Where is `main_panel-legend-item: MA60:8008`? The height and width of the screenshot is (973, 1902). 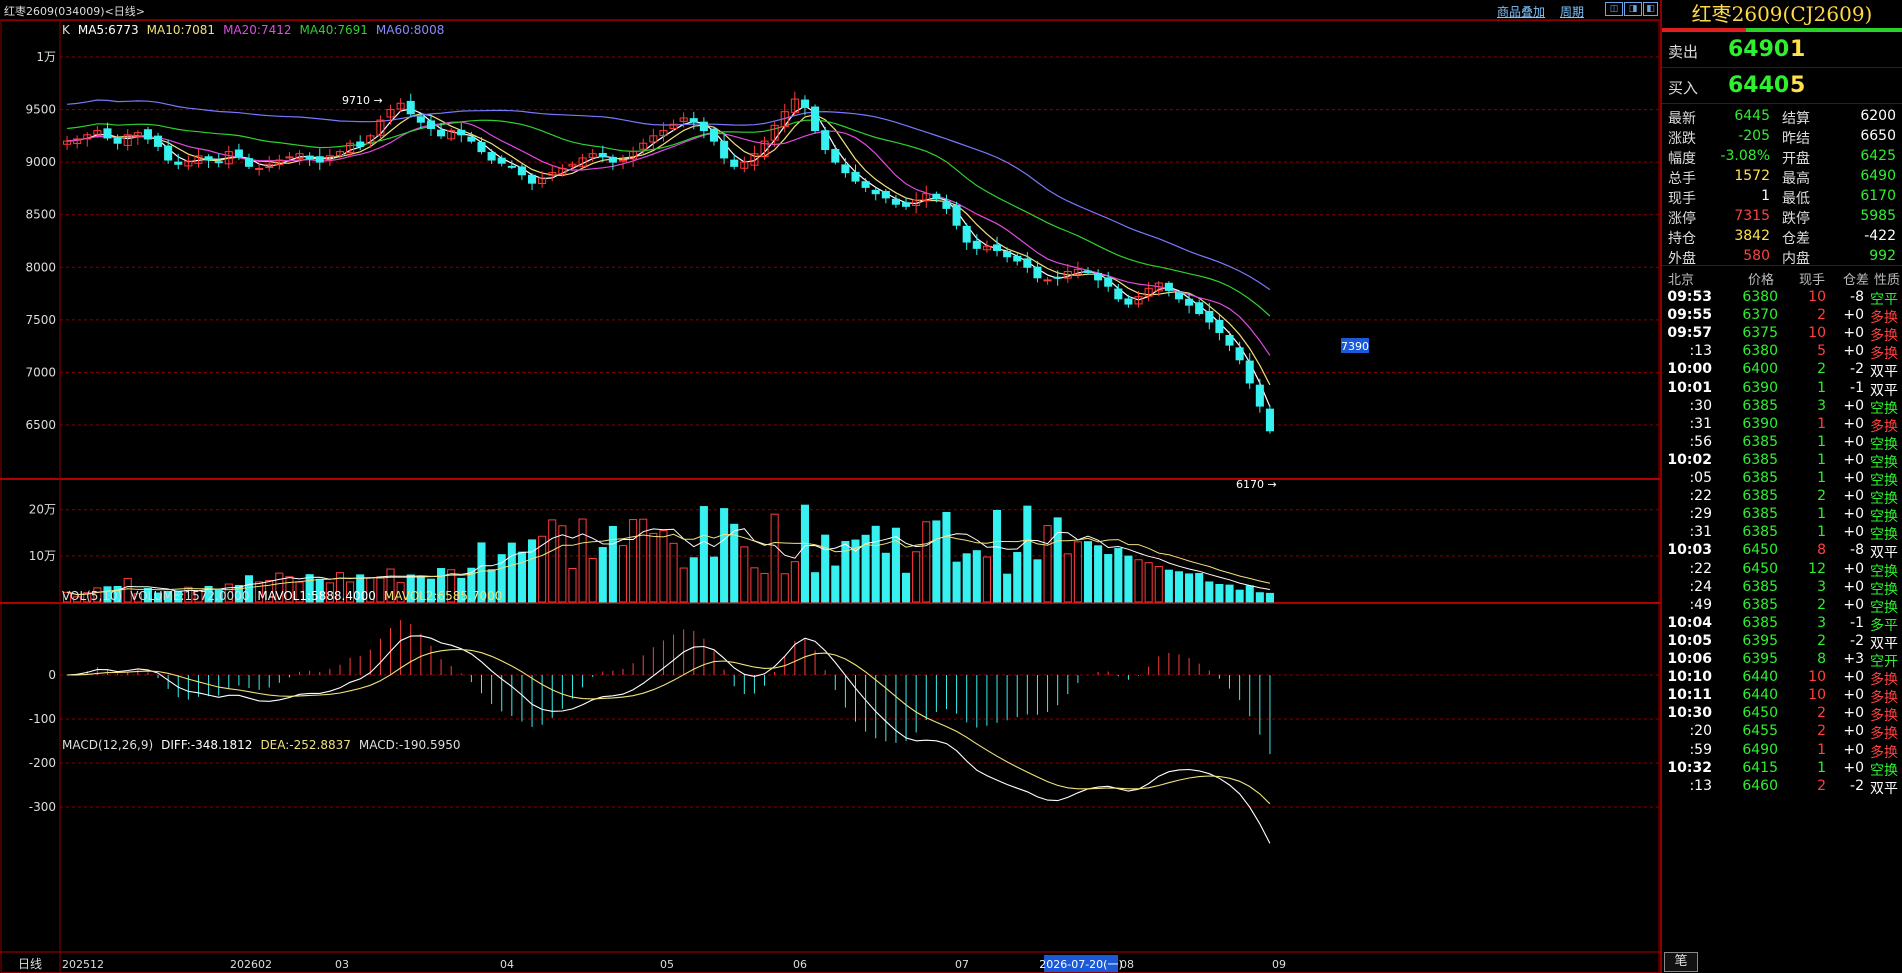 main_panel-legend-item: MA60:8008 is located at coordinates (410, 30).